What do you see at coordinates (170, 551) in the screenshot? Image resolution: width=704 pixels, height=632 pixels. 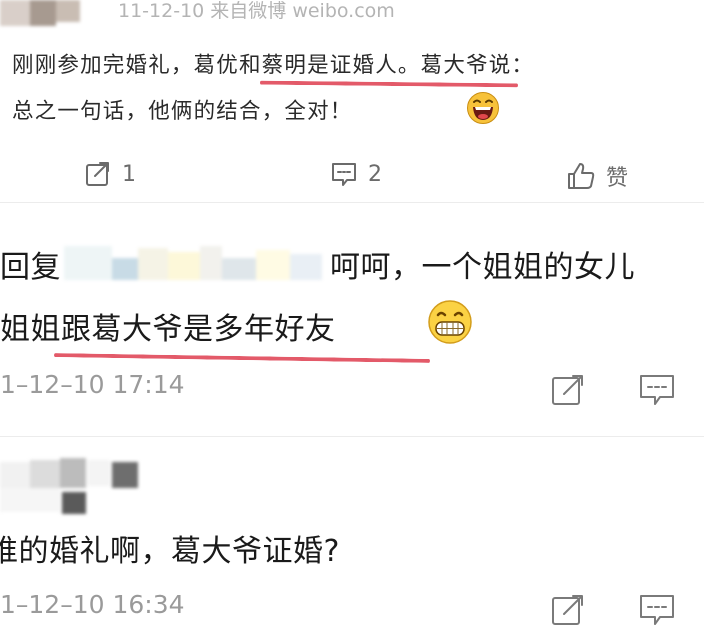 I see `comment-2-body: 谁的婚礼啊，葛大爷证婚?` at bounding box center [170, 551].